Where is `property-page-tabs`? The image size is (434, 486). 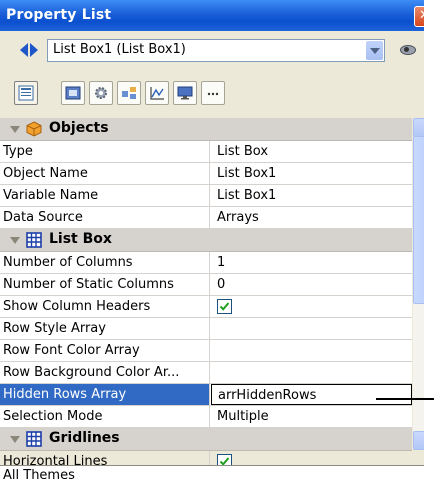 property-page-tabs is located at coordinates (212, 92).